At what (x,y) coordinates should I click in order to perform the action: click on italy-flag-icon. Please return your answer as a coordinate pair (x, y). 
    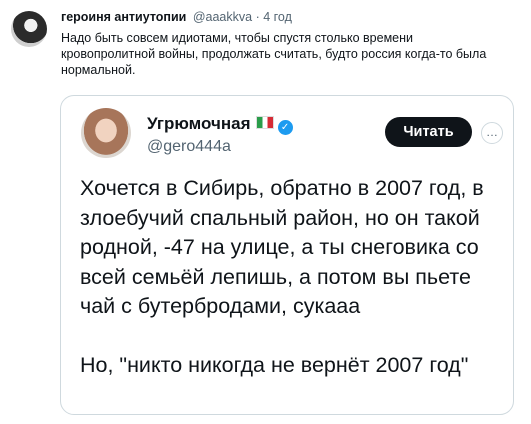
    Looking at the image, I should click on (264, 122).